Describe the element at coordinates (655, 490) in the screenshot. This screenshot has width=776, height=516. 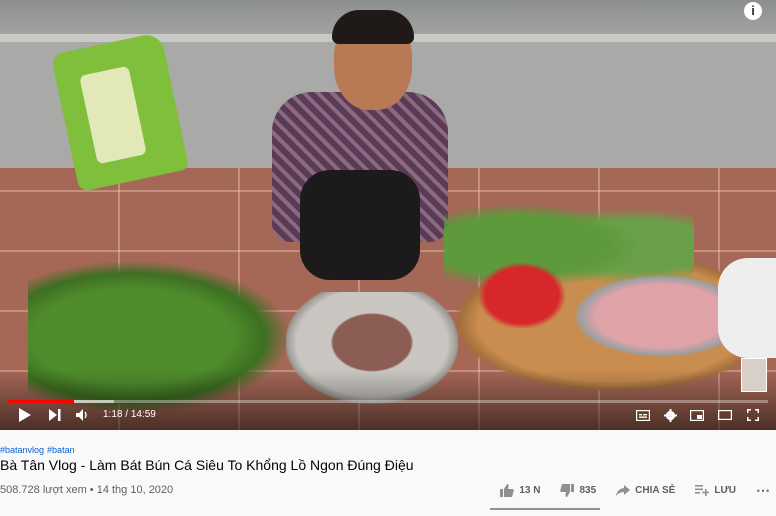
I see `share-label: CHIA SẺ` at that location.